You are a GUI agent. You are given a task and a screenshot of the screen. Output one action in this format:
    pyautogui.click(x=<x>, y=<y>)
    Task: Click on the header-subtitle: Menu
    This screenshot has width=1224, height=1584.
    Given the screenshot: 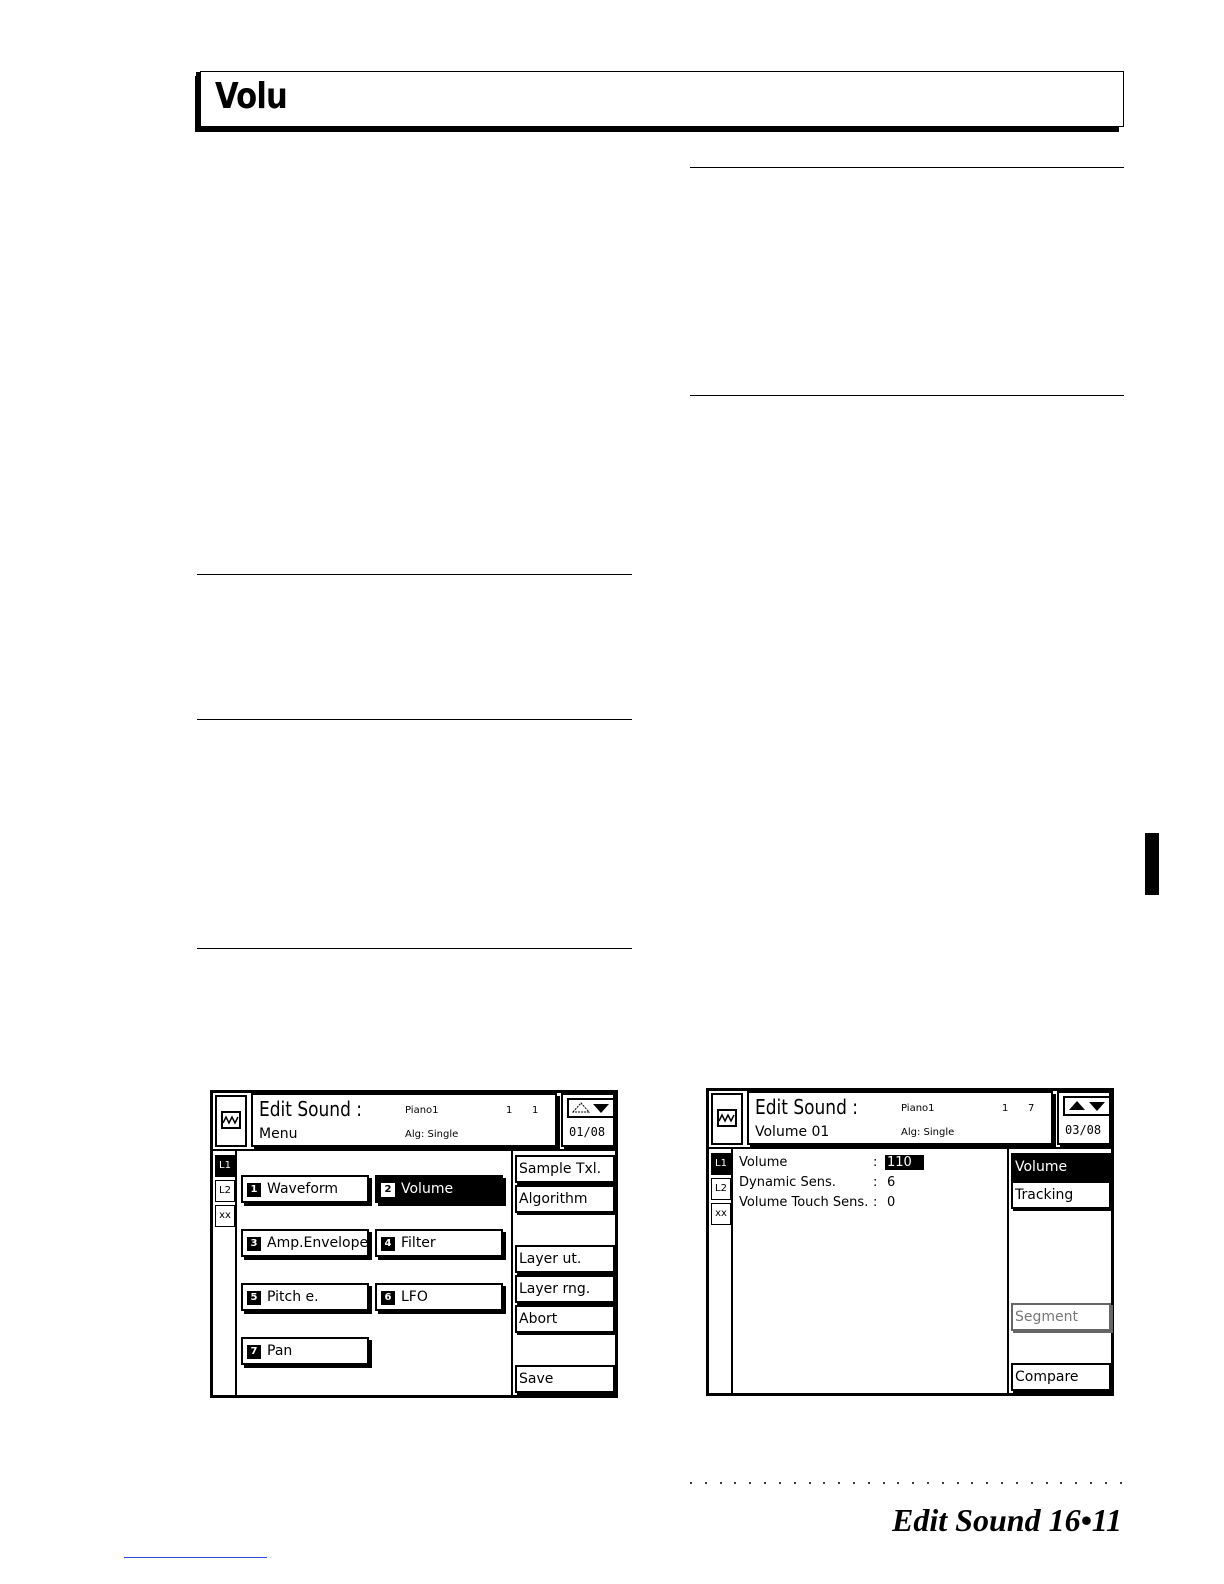 What is the action you would take?
    pyautogui.click(x=278, y=1134)
    